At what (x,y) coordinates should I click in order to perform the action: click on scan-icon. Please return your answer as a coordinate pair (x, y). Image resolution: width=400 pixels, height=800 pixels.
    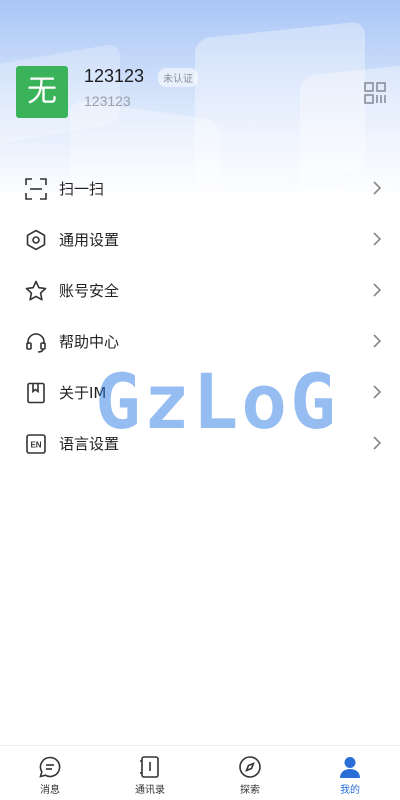
    Looking at the image, I should click on (36, 189).